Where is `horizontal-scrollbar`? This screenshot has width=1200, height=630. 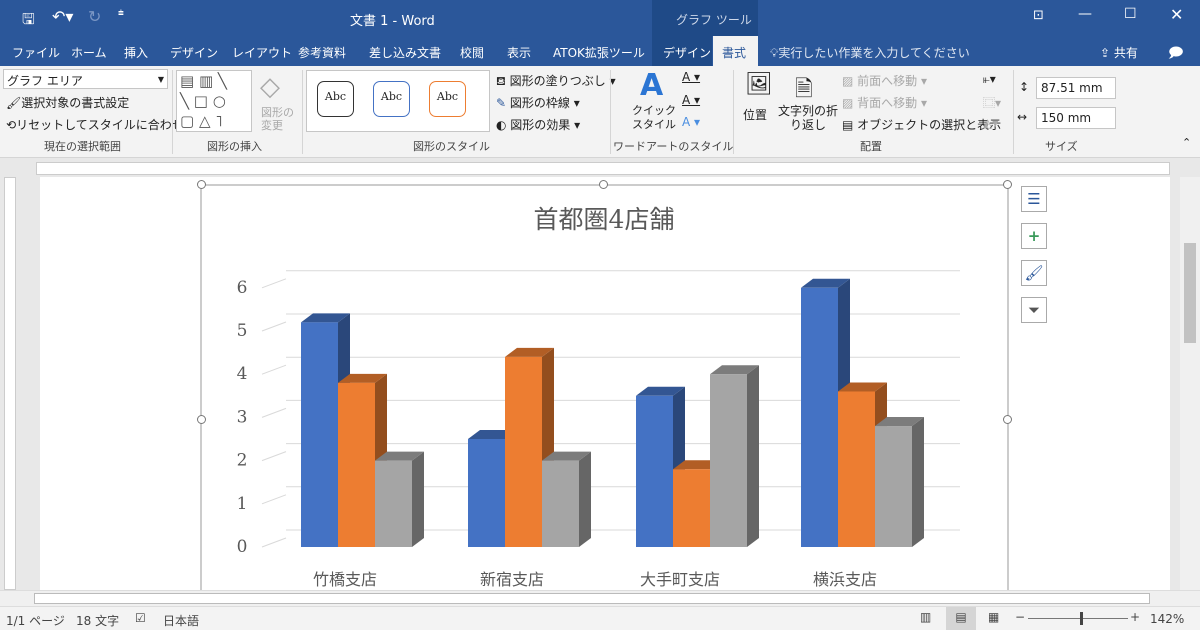
horizontal-scrollbar is located at coordinates (600, 598).